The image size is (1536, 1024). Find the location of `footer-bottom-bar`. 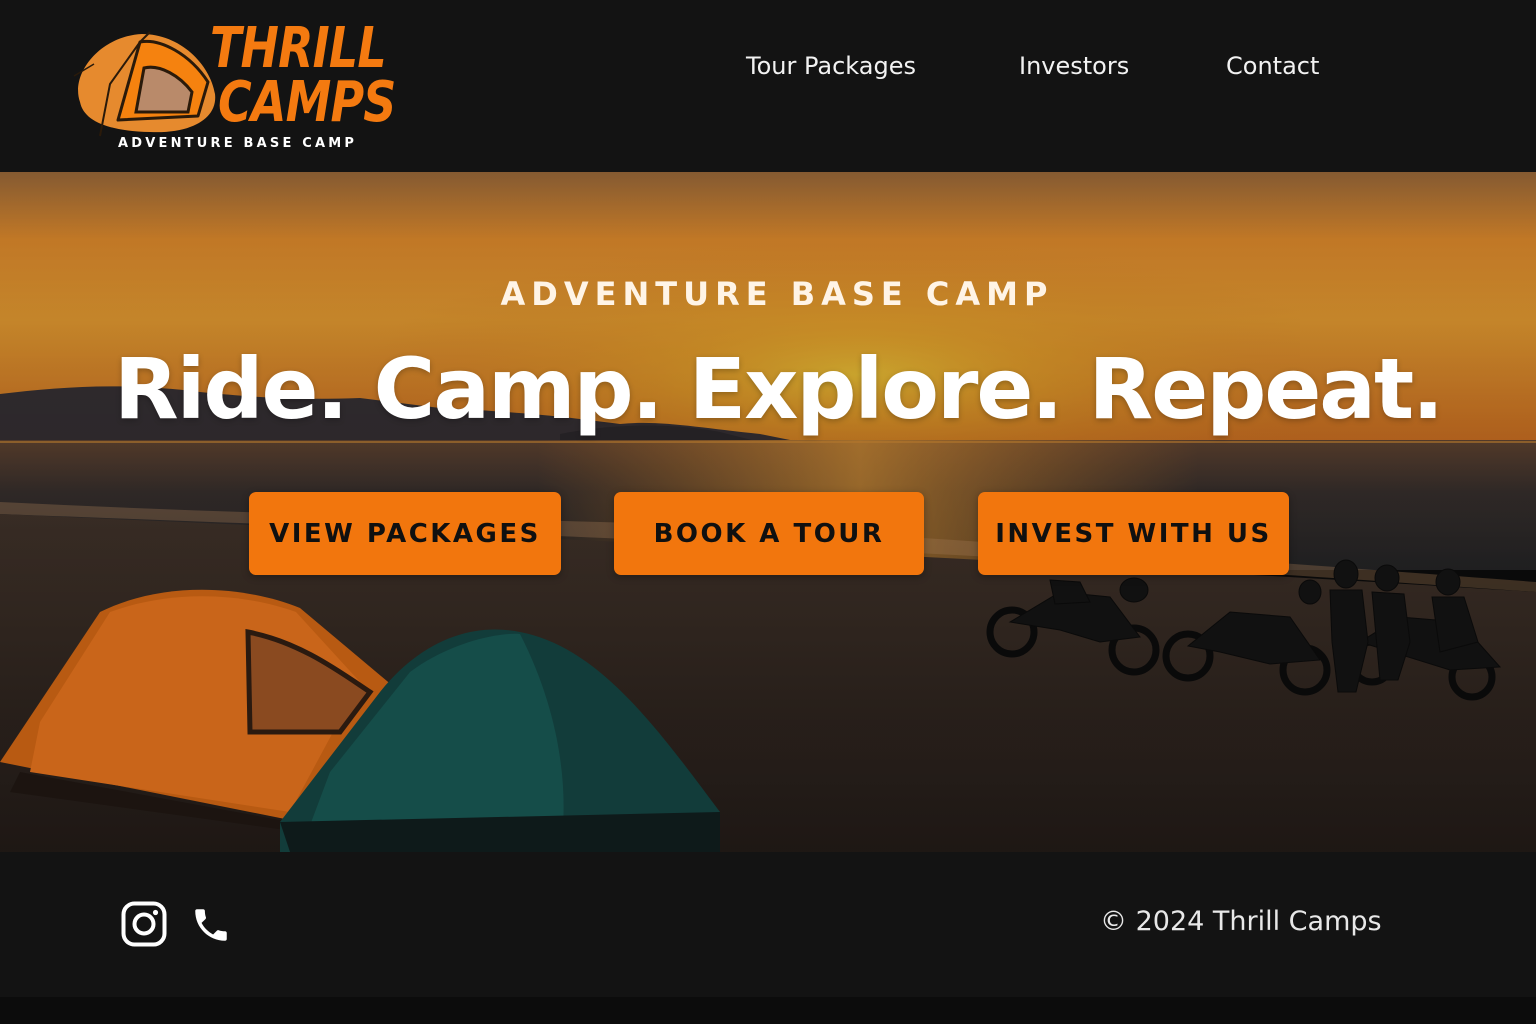

footer-bottom-bar is located at coordinates (768, 1010).